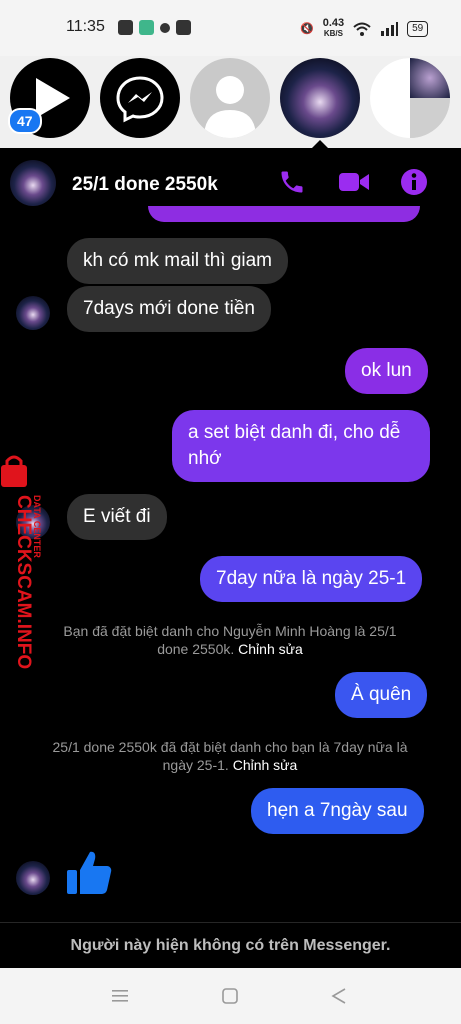  What do you see at coordinates (354, 182) in the screenshot?
I see `video-icon` at bounding box center [354, 182].